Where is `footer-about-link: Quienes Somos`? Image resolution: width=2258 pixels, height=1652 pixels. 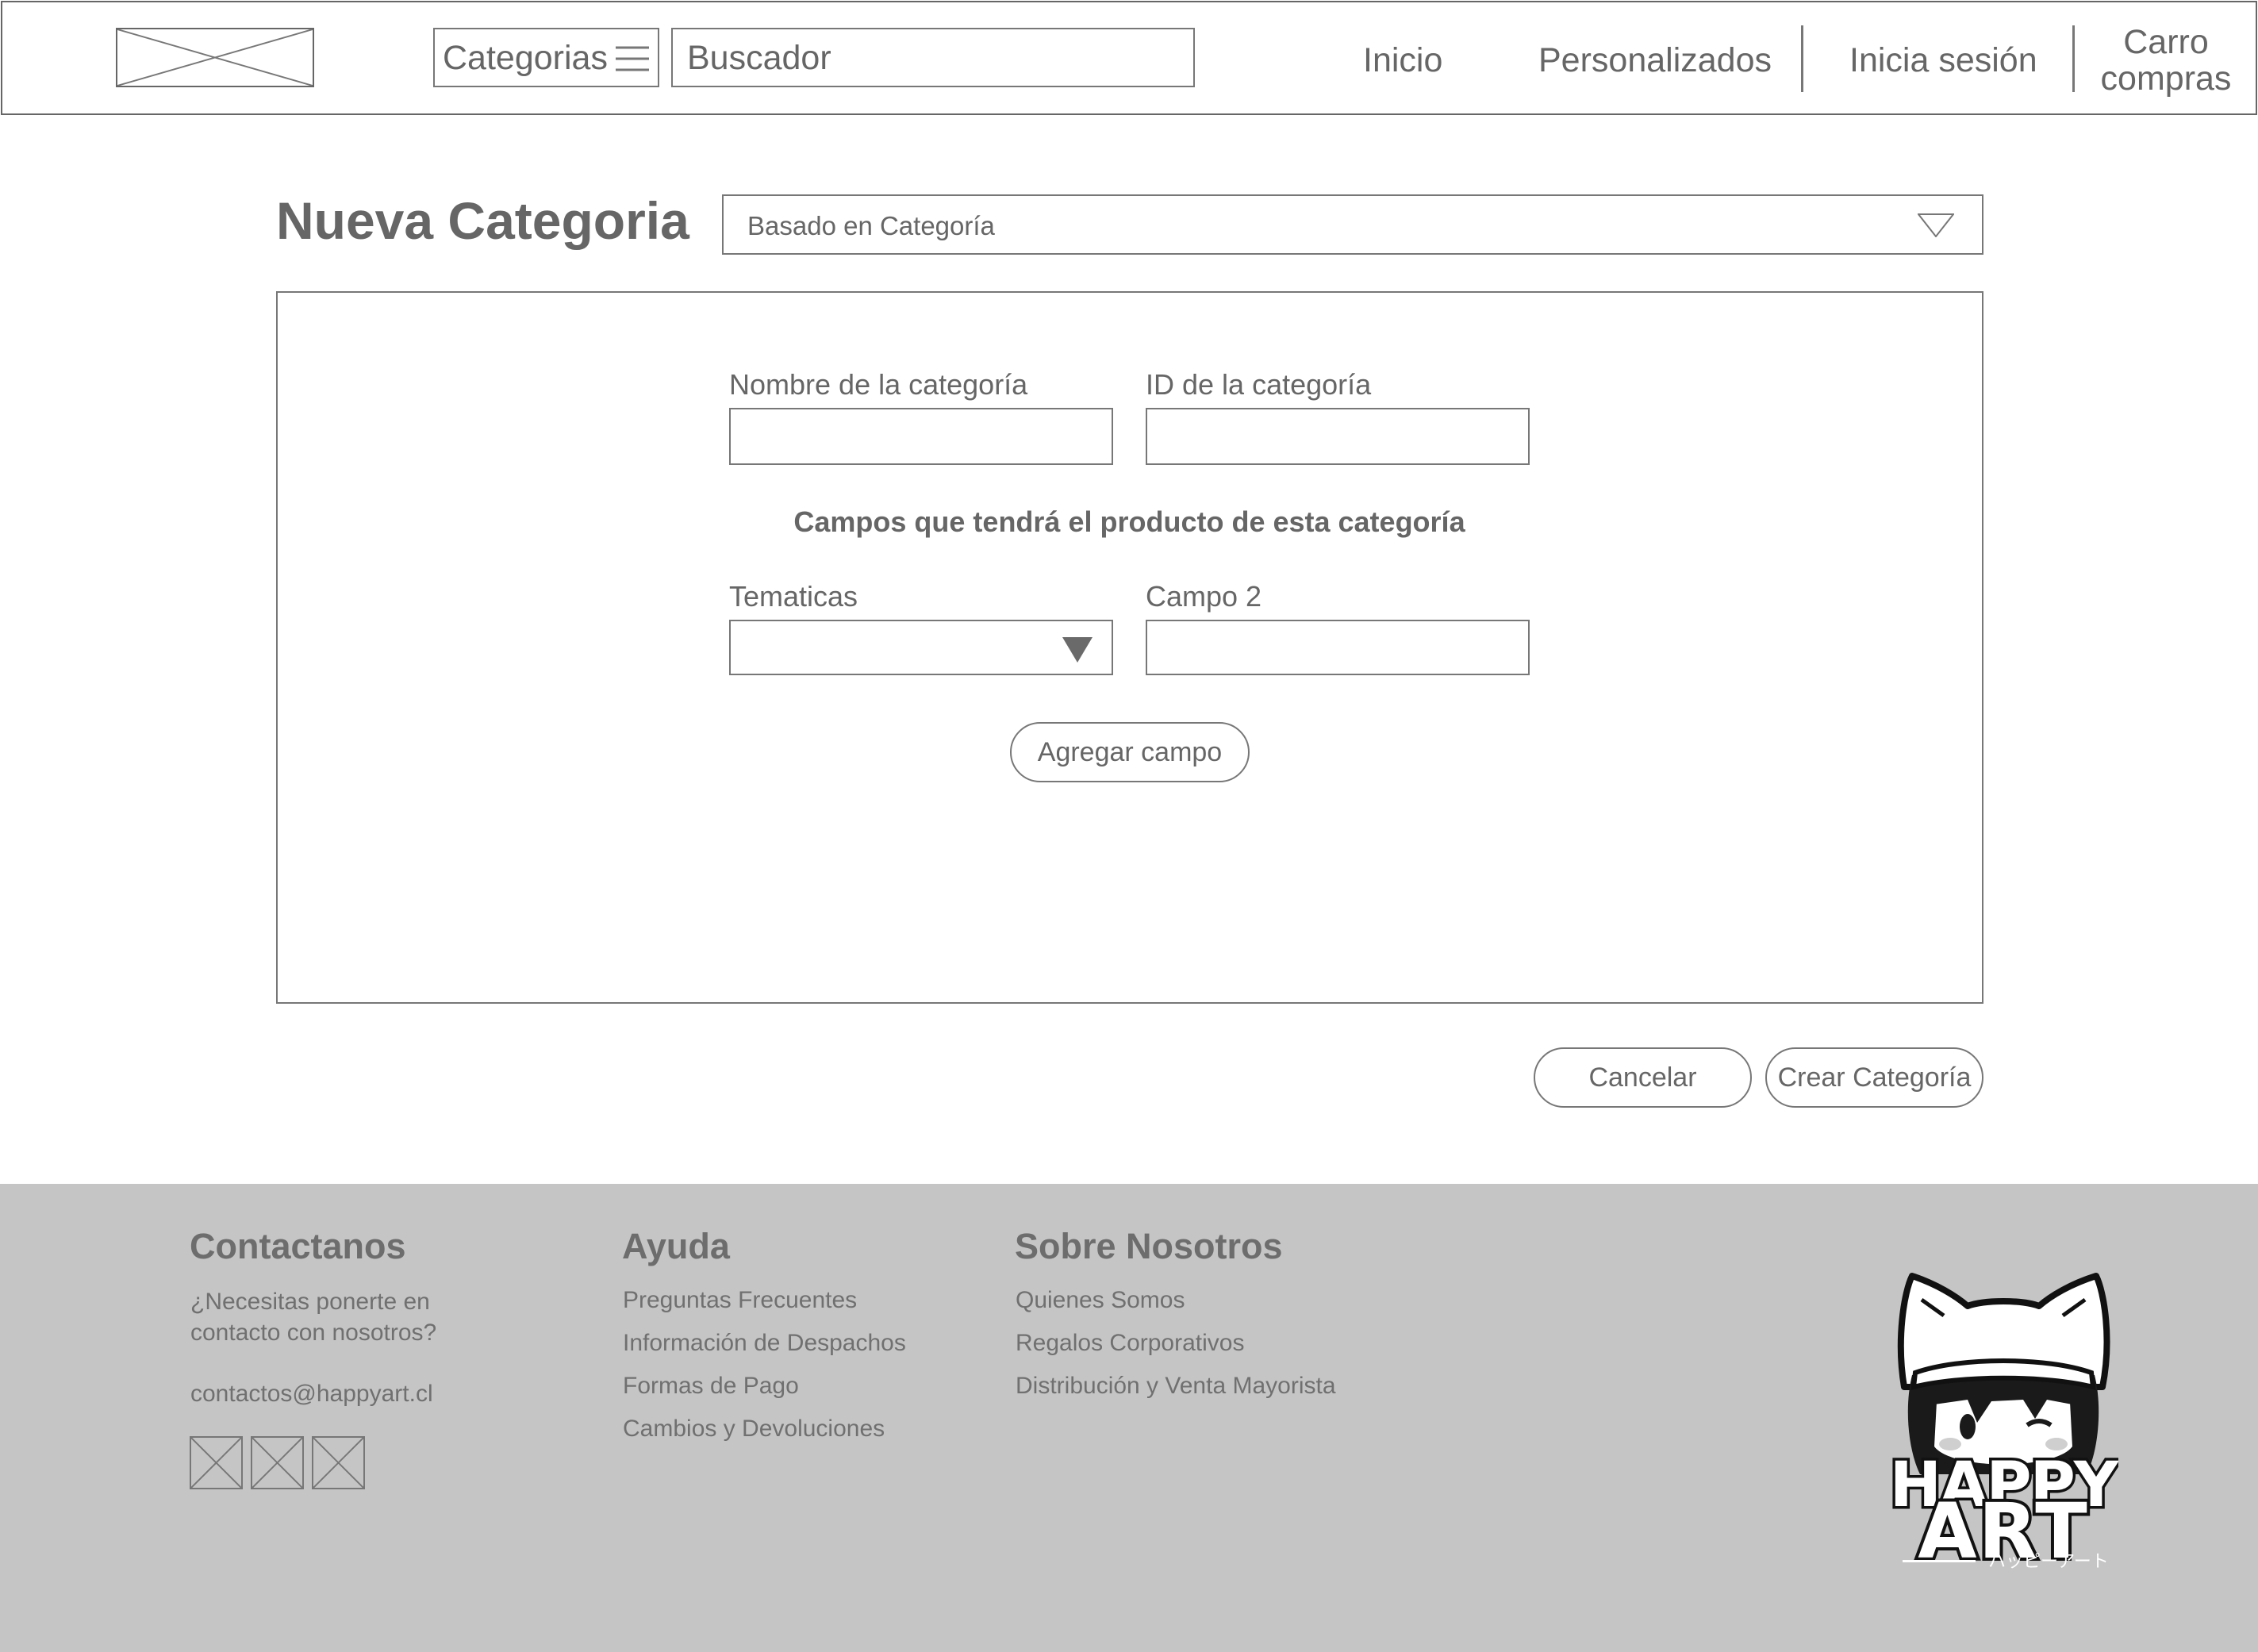
footer-about-link: Quienes Somos is located at coordinates (1100, 1300).